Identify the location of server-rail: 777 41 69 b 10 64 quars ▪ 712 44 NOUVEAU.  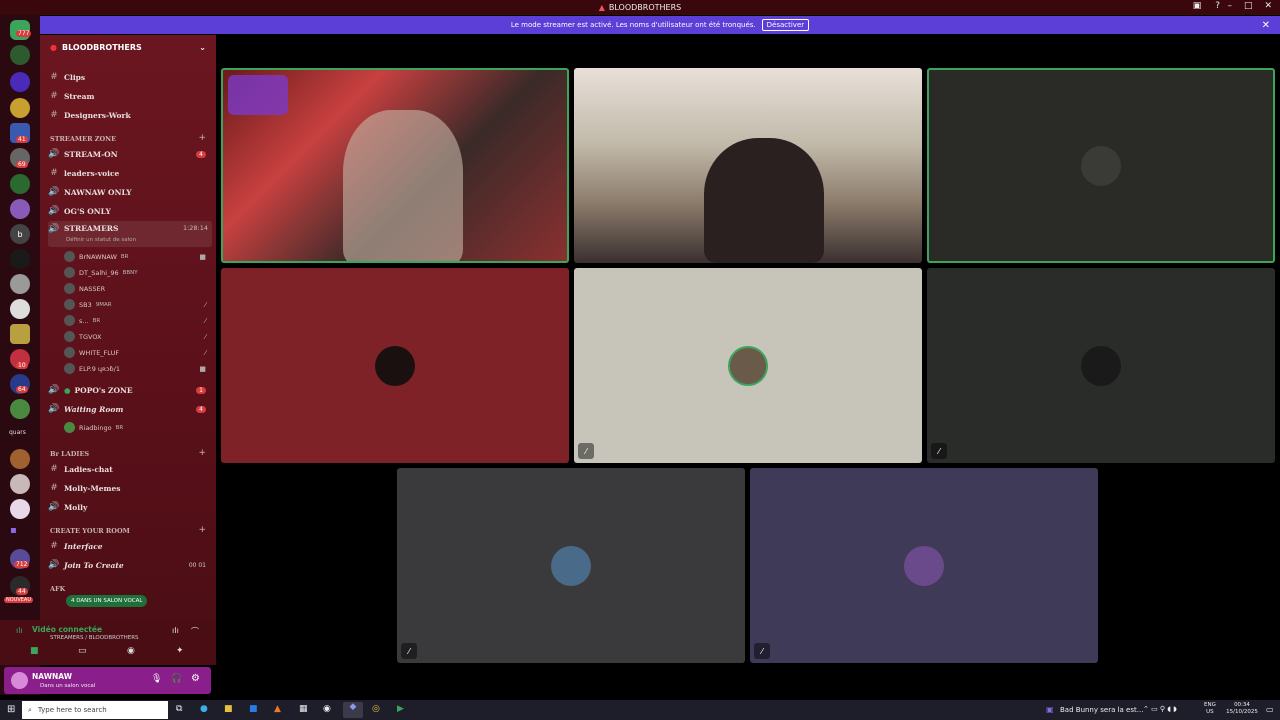
(20, 355).